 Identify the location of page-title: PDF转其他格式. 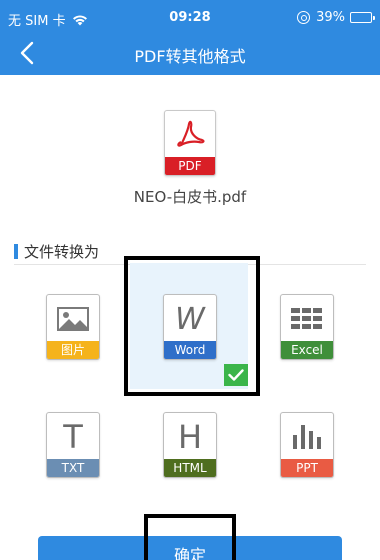
(190, 56).